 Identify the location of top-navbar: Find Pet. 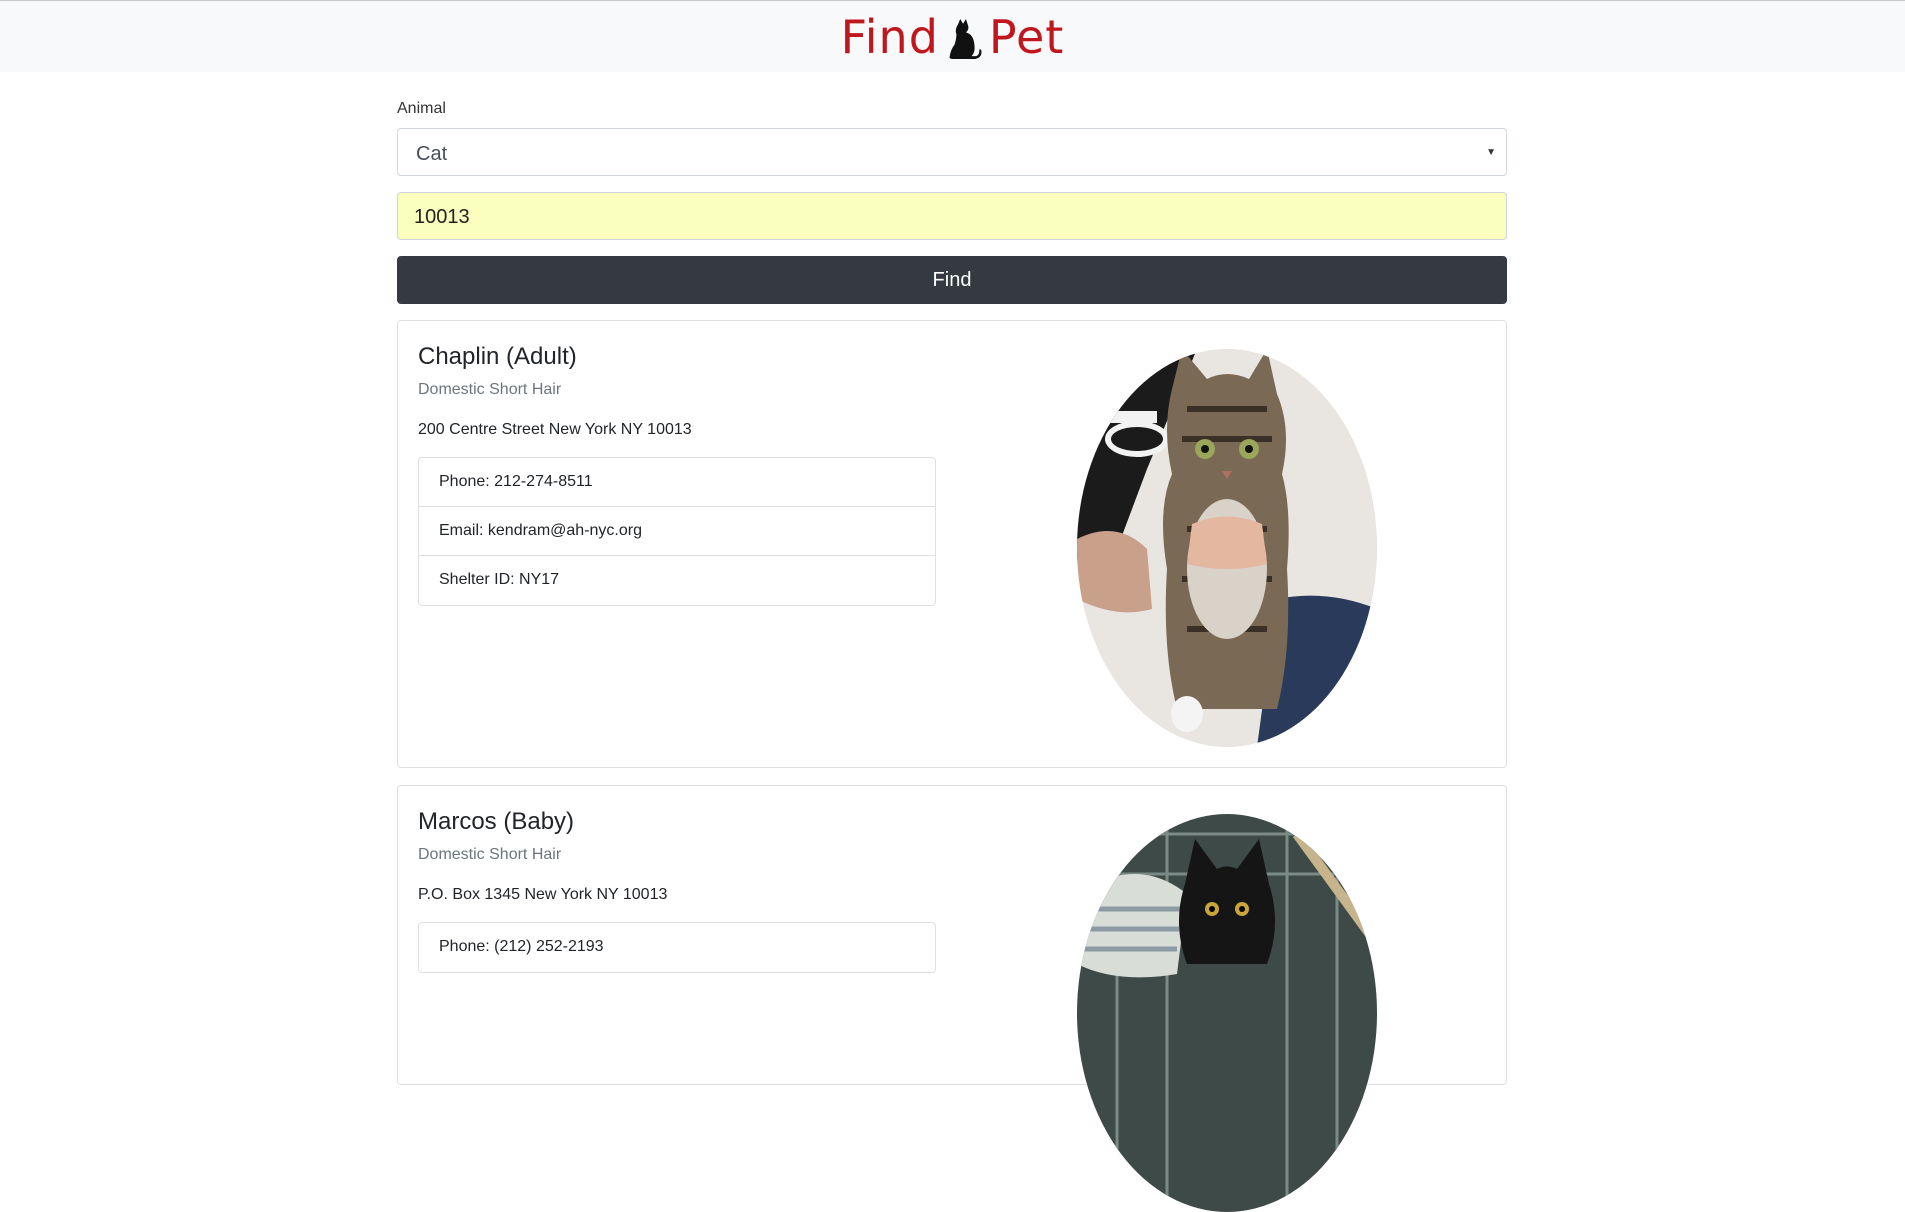
(952, 36).